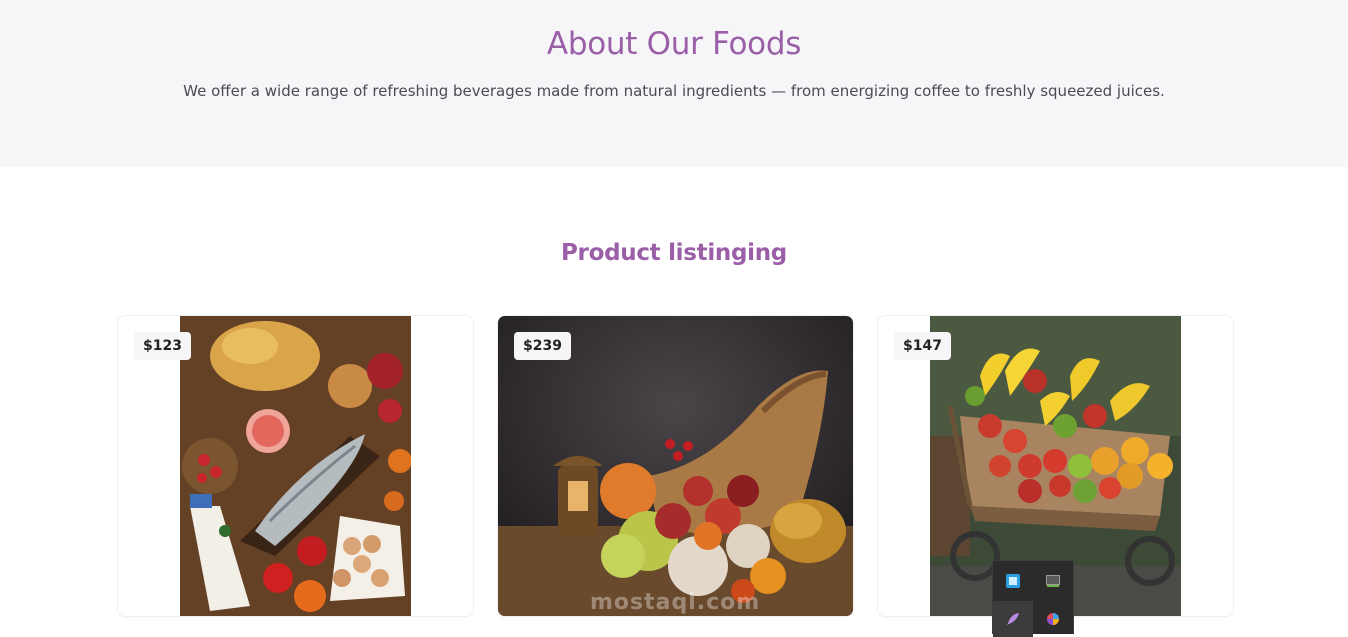  I want to click on price-badge: $147, so click(922, 346).